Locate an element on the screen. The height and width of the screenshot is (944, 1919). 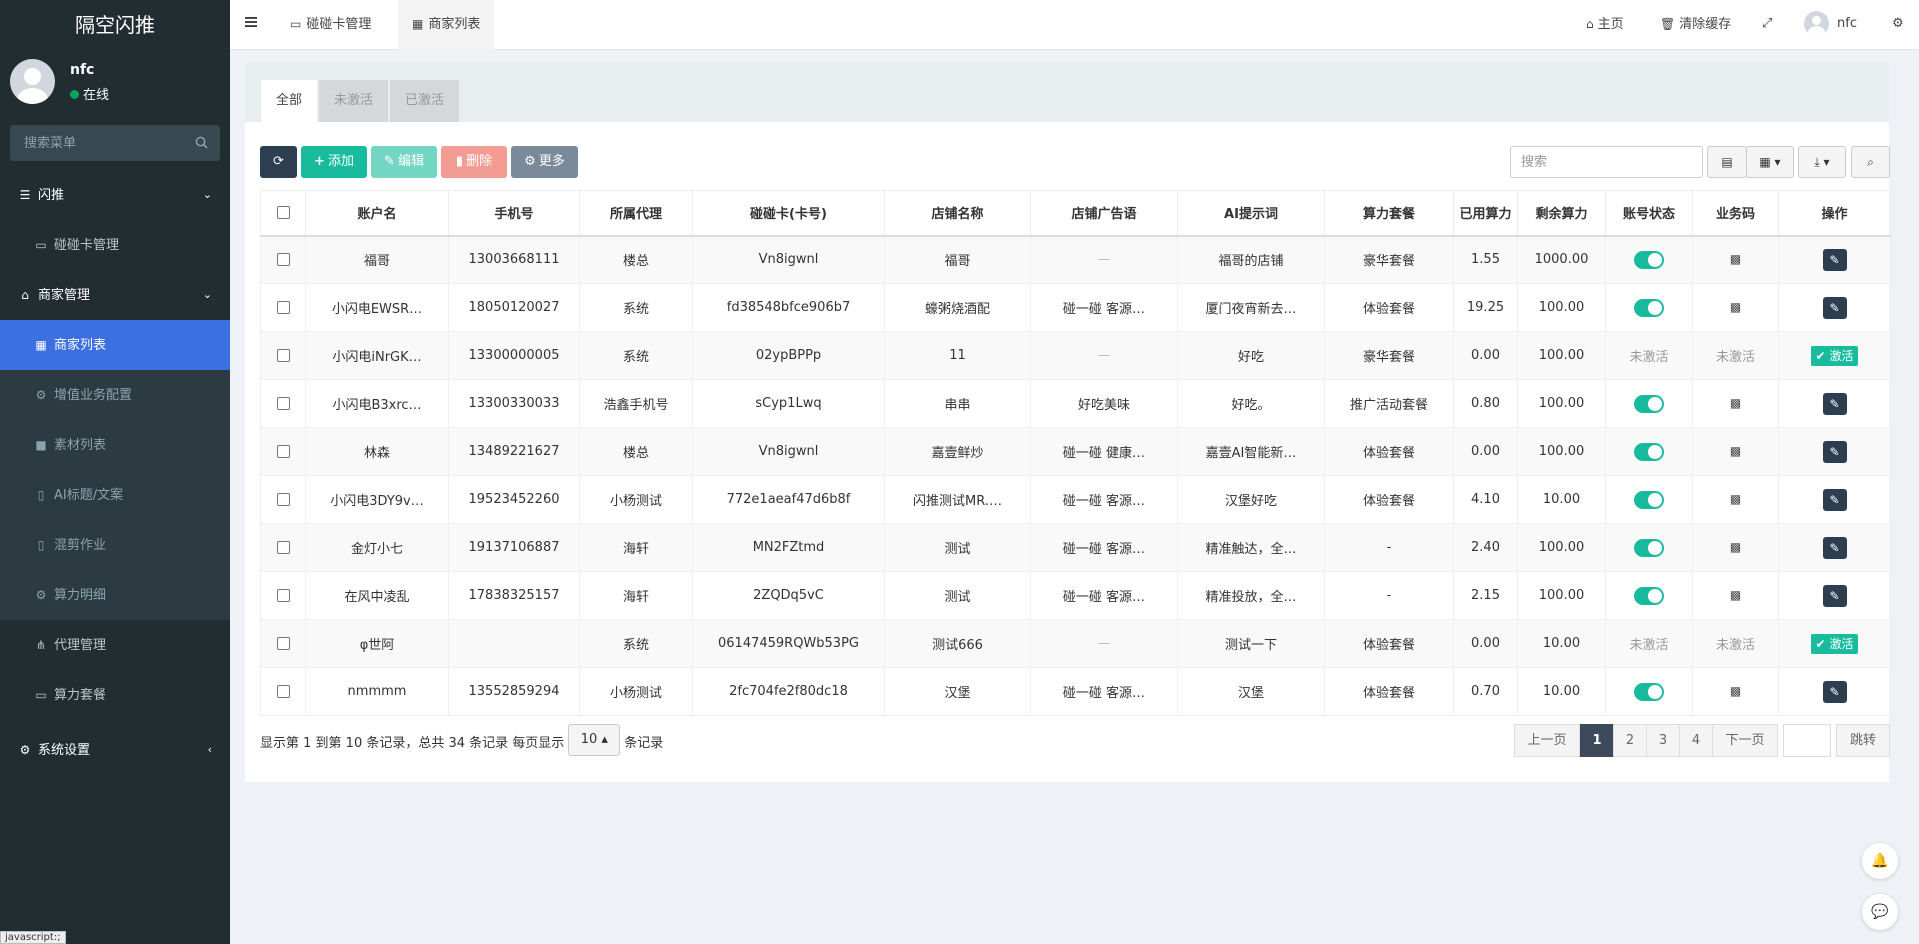
delete-button: ▮ 删除 is located at coordinates (474, 162).